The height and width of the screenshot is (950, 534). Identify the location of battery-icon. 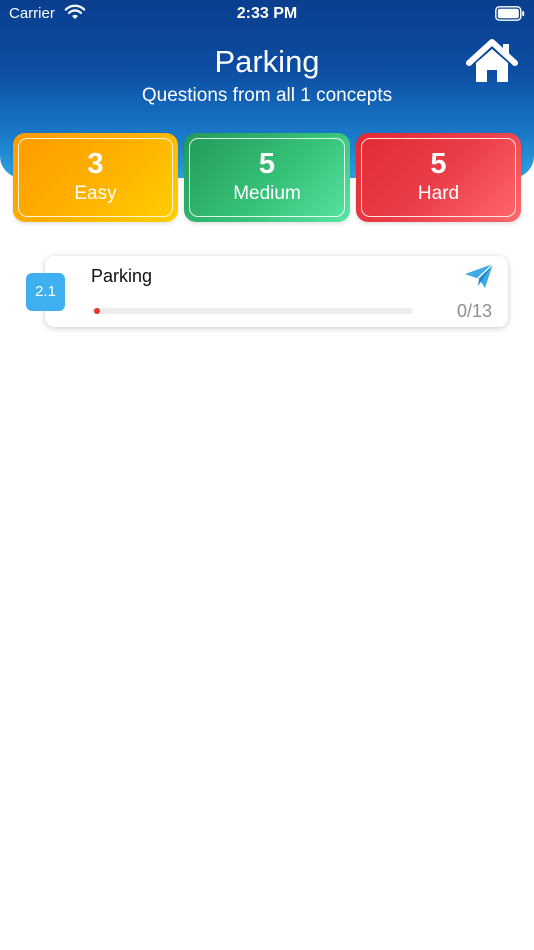
(510, 13).